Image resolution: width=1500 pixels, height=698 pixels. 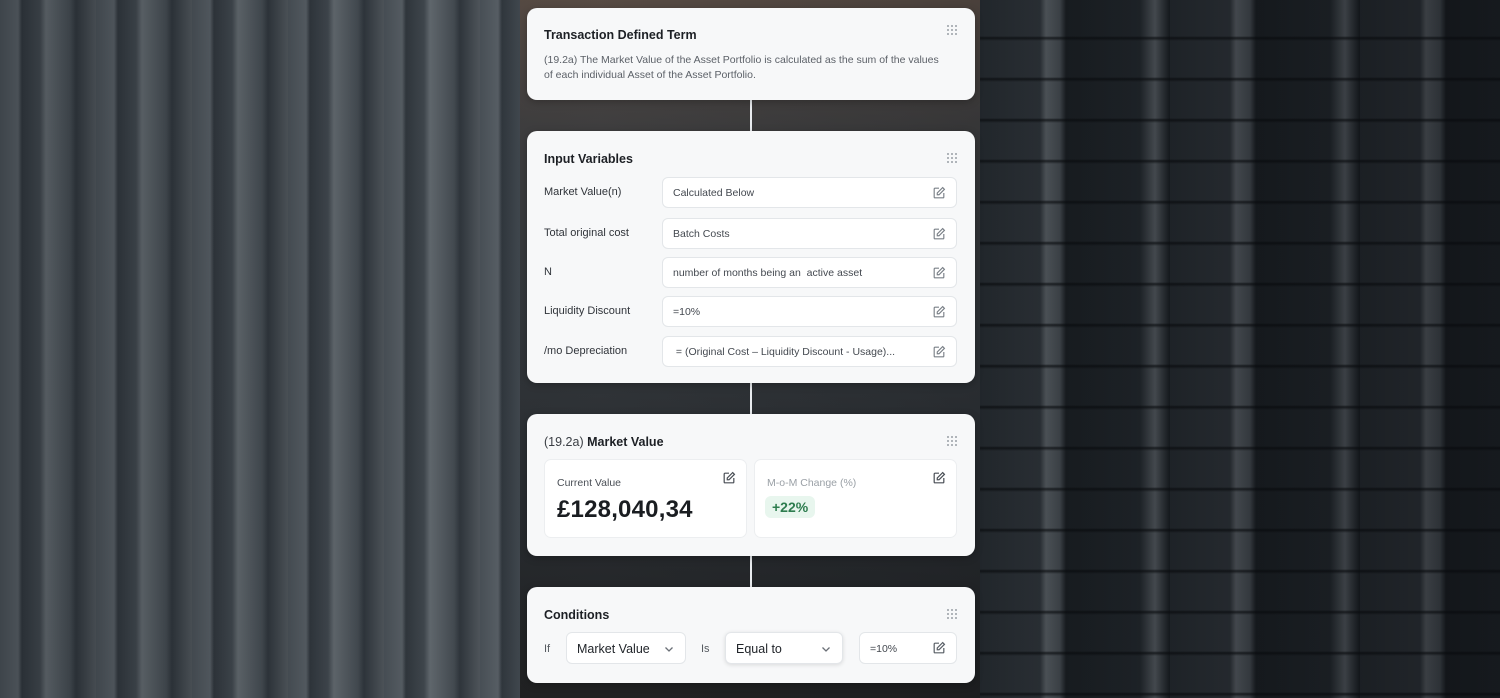 I want to click on variable-label: /mo Depreciation, so click(x=586, y=351).